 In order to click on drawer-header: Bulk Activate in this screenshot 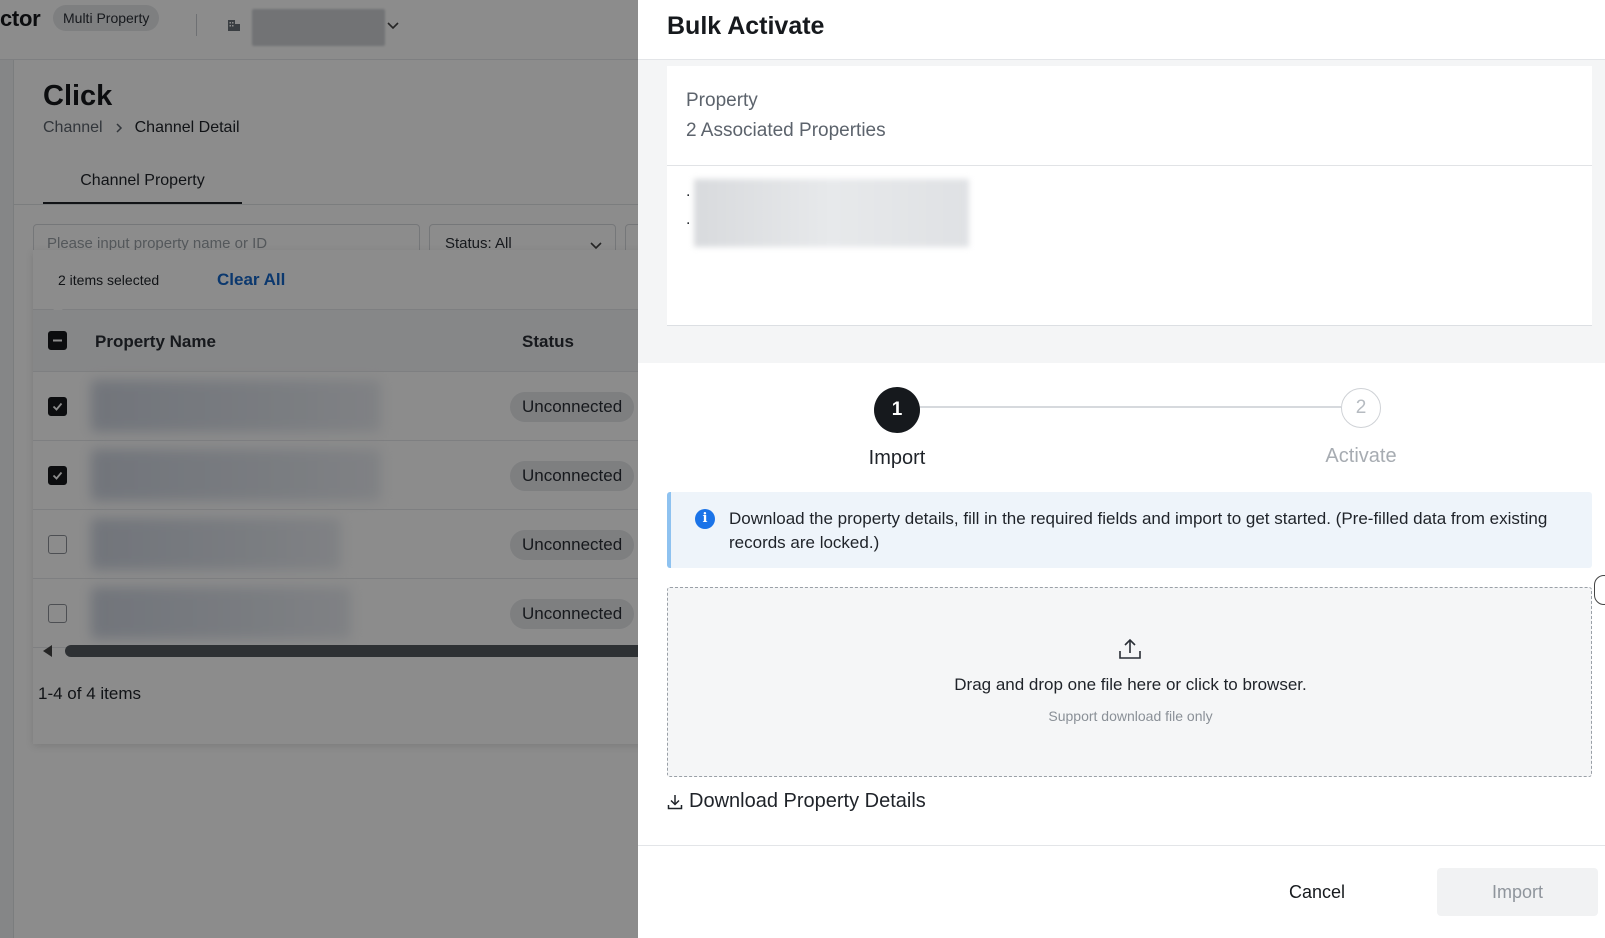, I will do `click(1121, 30)`.